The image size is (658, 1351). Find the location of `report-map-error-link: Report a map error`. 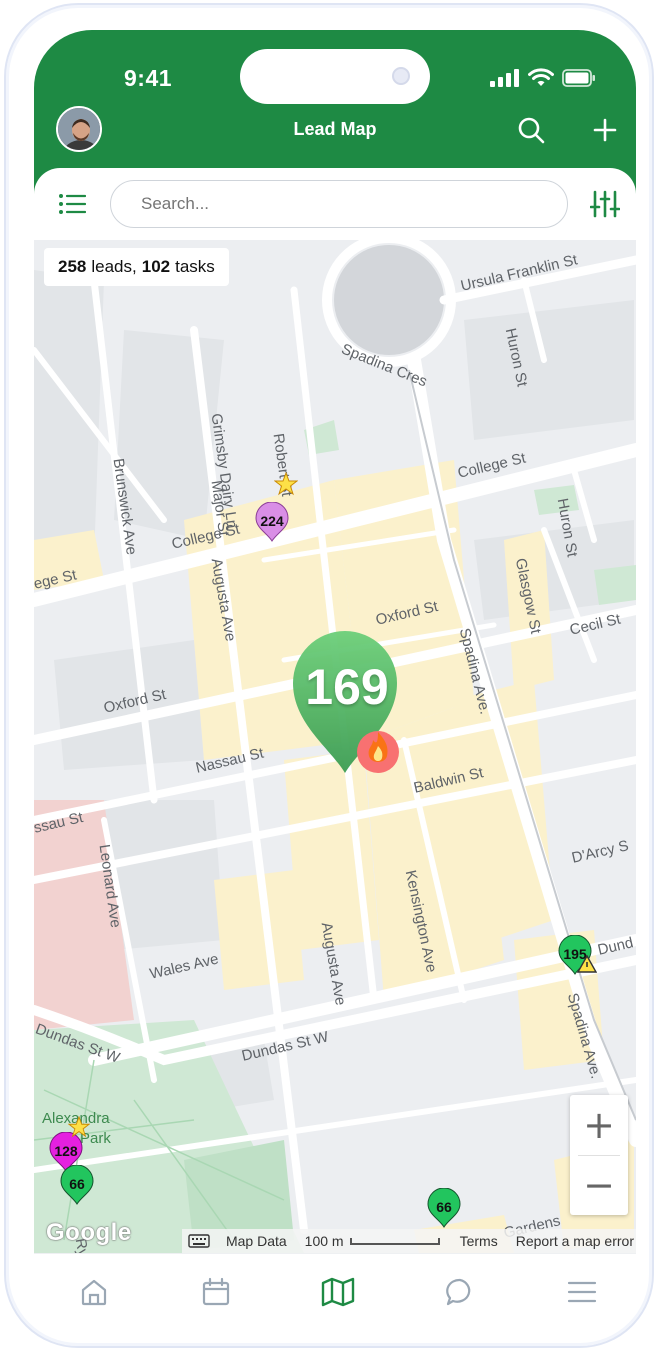

report-map-error-link: Report a map error is located at coordinates (575, 1241).